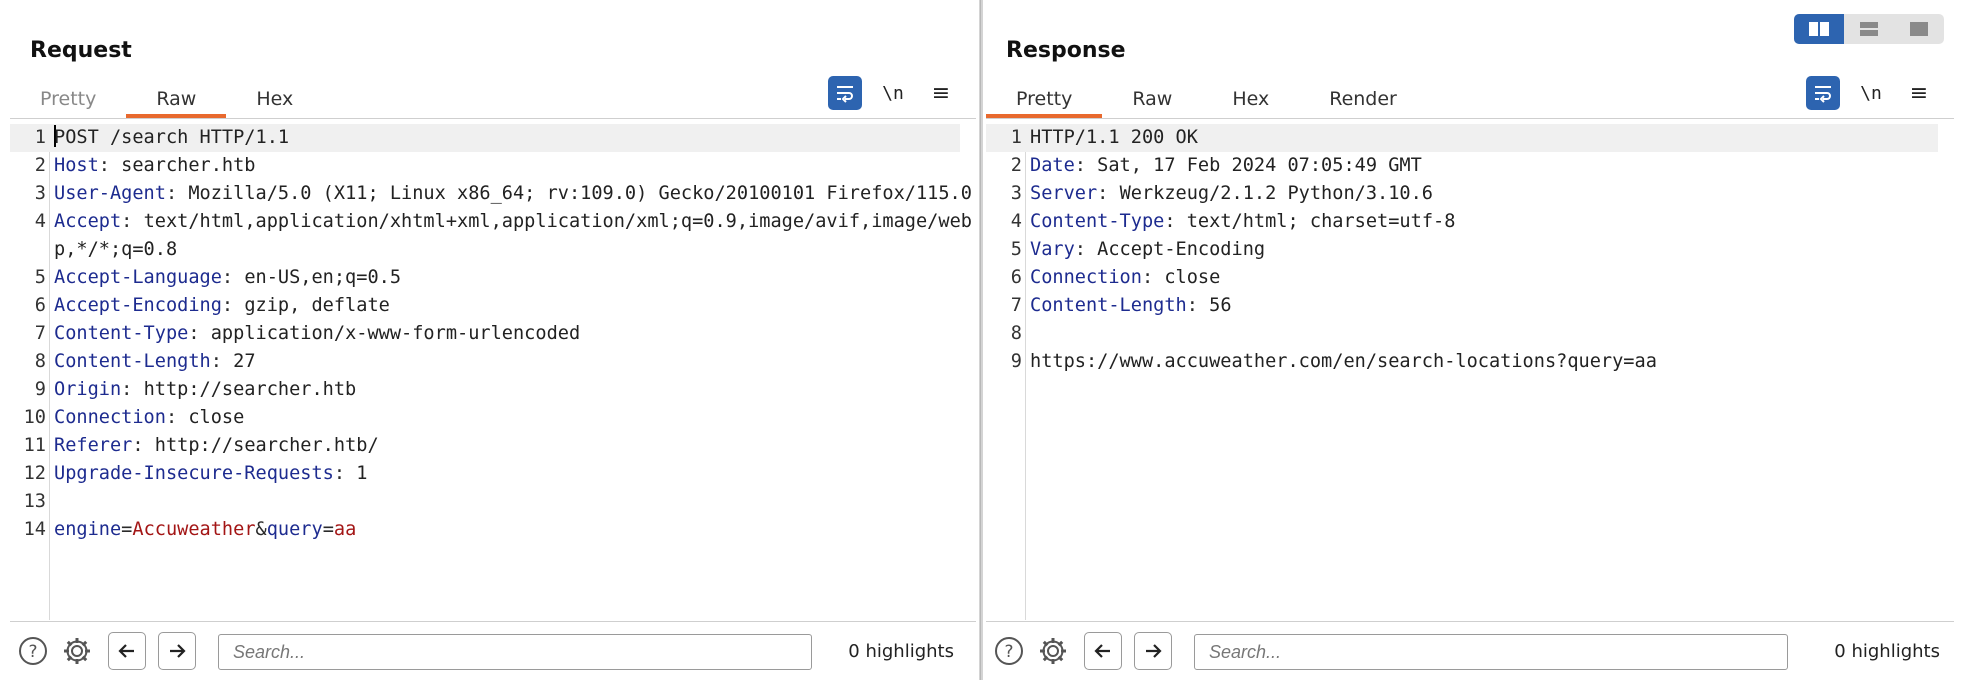 The image size is (1964, 680). Describe the element at coordinates (1470, 222) in the screenshot. I see `code-line: 4 Content-Type: text/html; charset=utf-8` at that location.